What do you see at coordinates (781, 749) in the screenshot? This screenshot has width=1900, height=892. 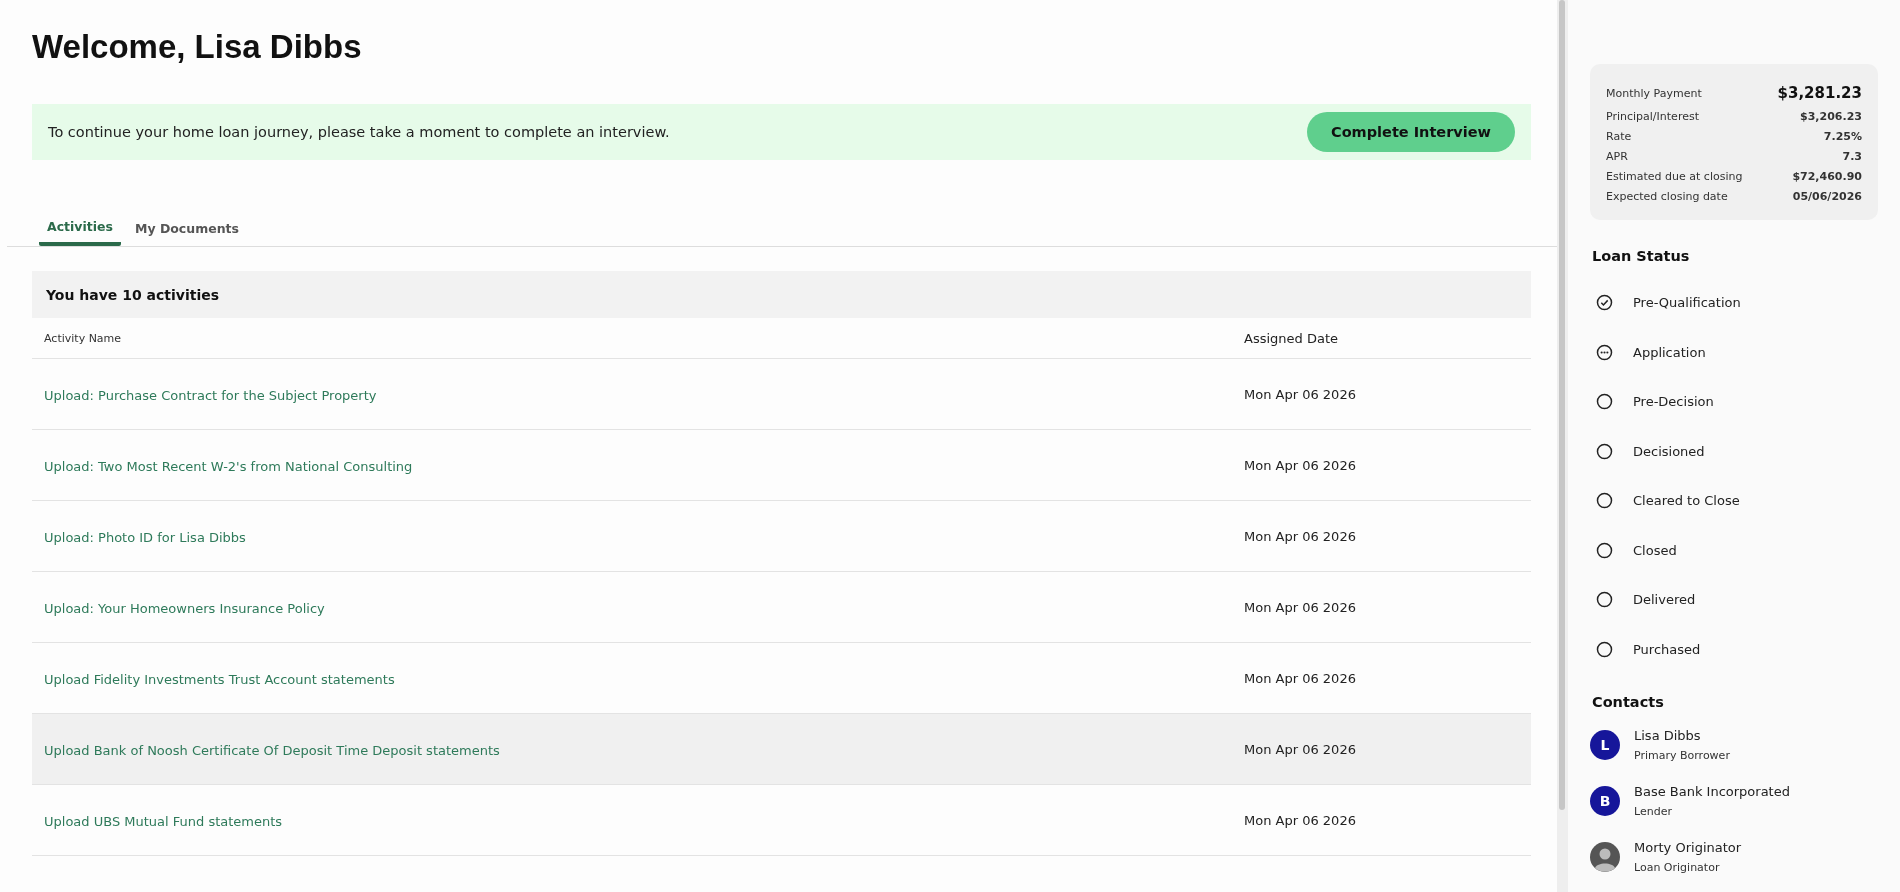 I see `table-row: Upload Bank of Noosh Certificate Of Deposit Time Deposit statements Mon Apr 06 2026` at bounding box center [781, 749].